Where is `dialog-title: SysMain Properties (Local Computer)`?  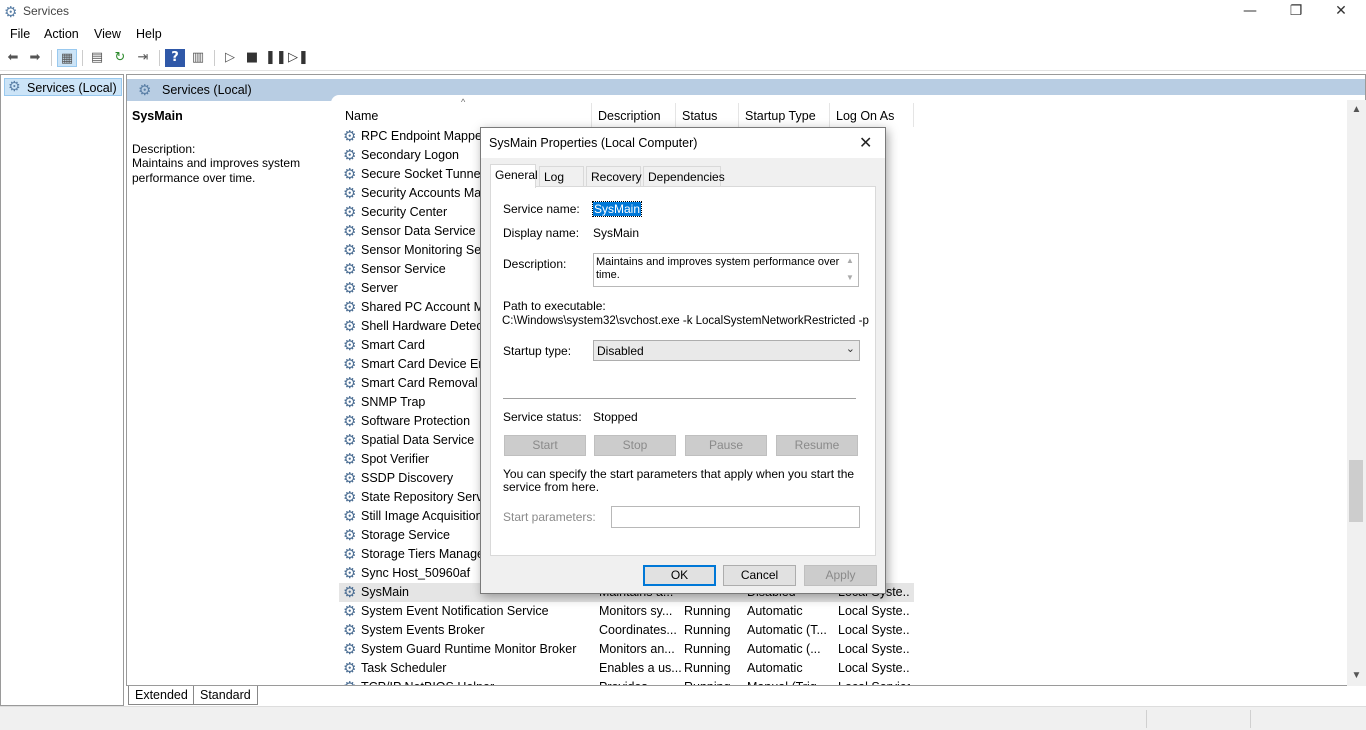 dialog-title: SysMain Properties (Local Computer) is located at coordinates (593, 143).